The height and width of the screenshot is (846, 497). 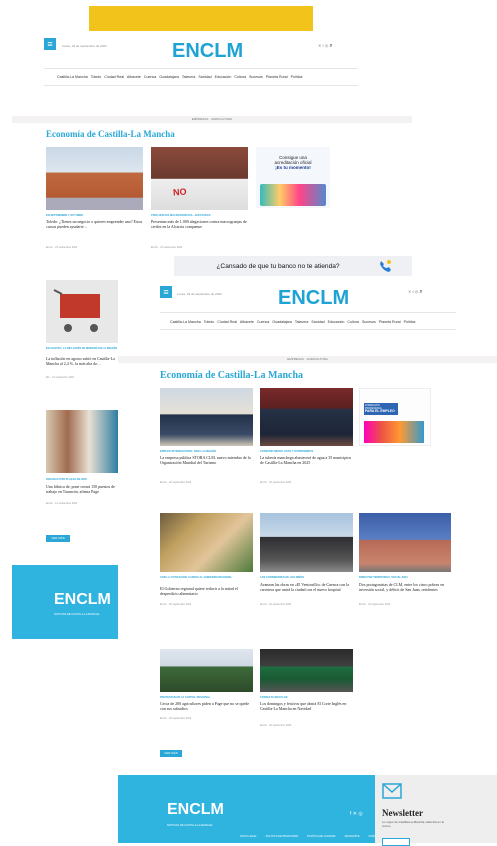 What do you see at coordinates (199, 178) in the screenshot?
I see `article-image: NO` at bounding box center [199, 178].